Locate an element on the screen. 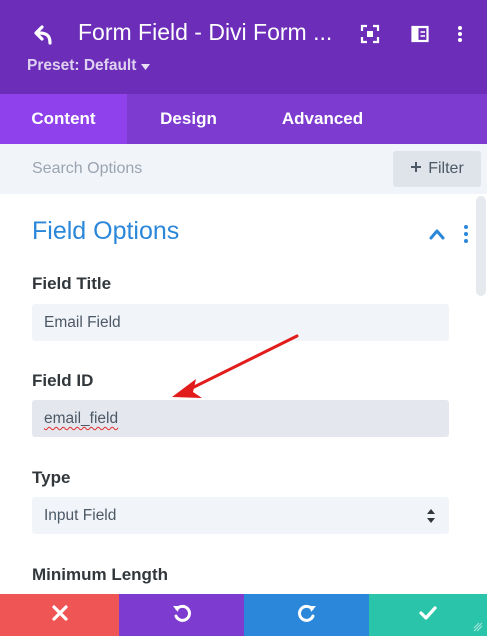  chevron-up-icon is located at coordinates (437, 234).